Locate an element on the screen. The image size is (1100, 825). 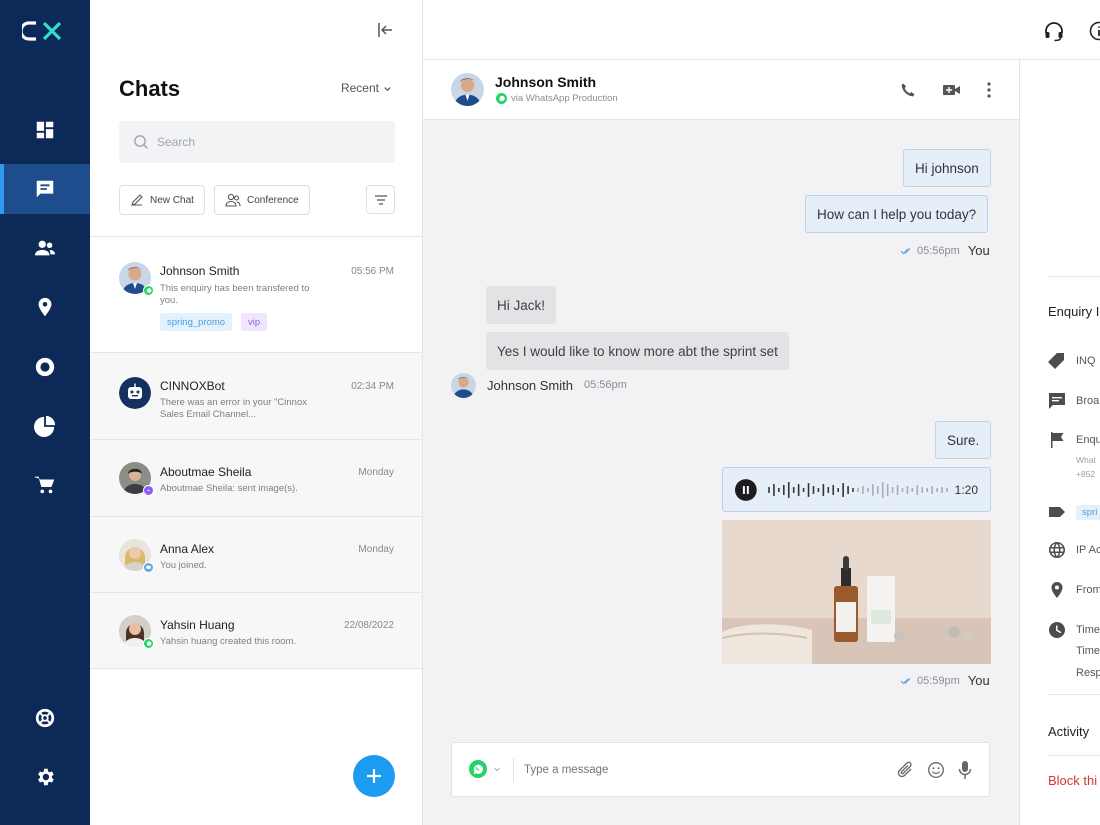
message-icon is located at coordinates (1057, 401).